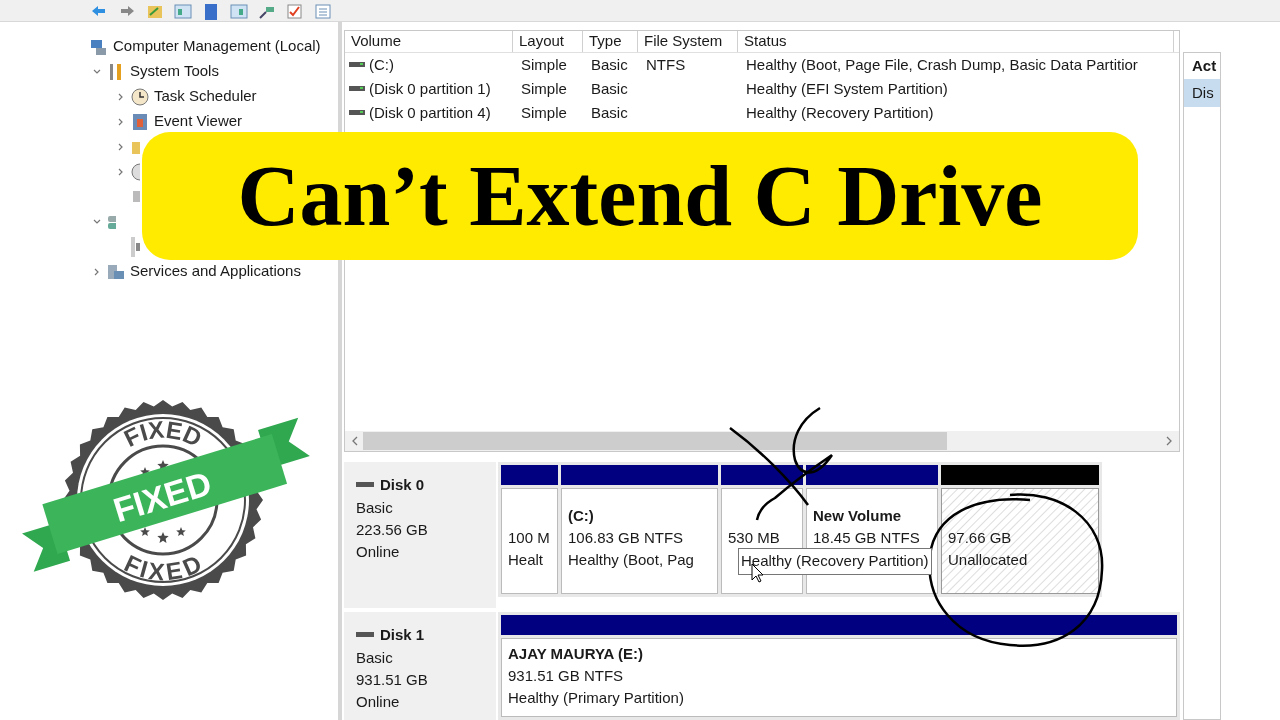 This screenshot has height=720, width=1280. Describe the element at coordinates (430, 112) in the screenshot. I see `table-cell-text: (Disk 0 partition 4)` at that location.